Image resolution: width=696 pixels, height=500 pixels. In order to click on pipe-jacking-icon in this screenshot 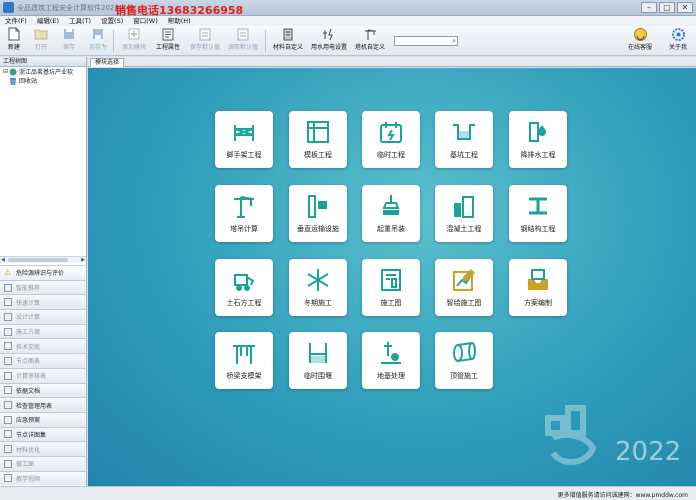, I will do `click(464, 352)`.